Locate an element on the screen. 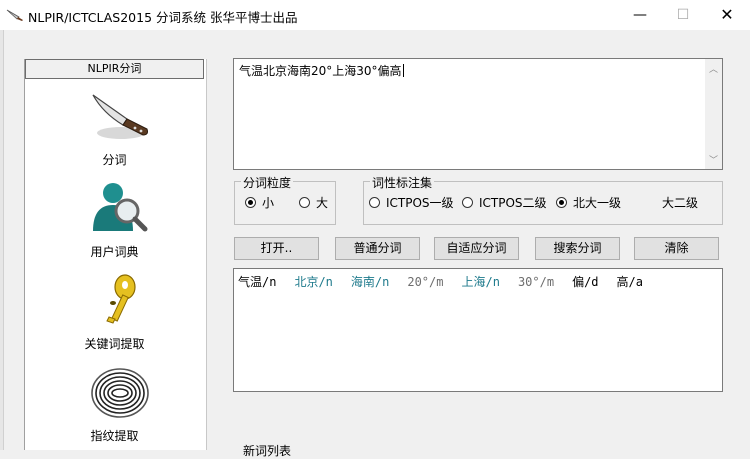  granularity-title: 分词粒度 is located at coordinates (267, 182).